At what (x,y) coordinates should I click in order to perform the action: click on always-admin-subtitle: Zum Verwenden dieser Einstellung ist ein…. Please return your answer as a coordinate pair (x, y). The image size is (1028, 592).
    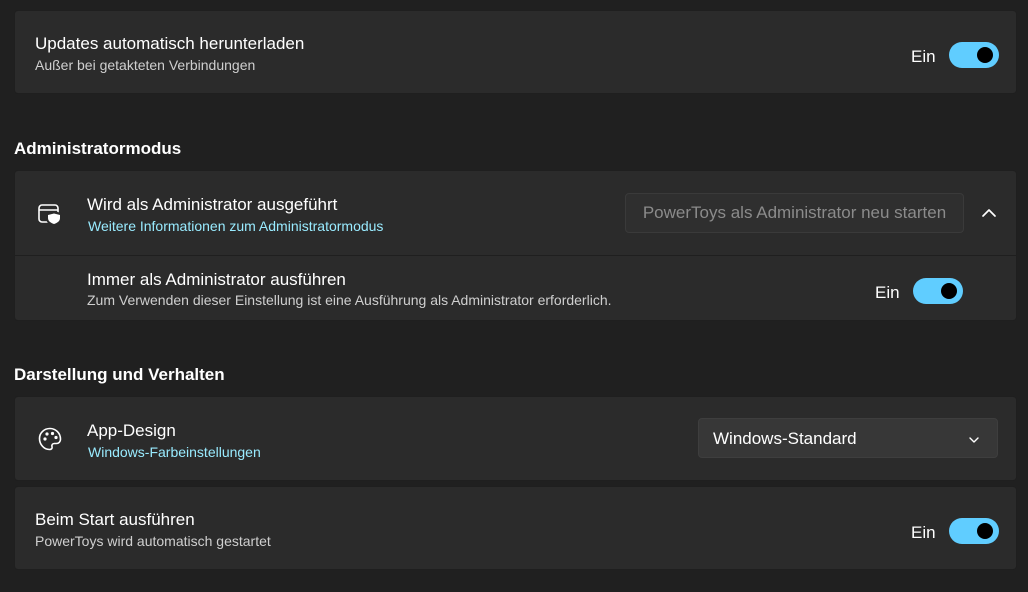
    Looking at the image, I should click on (349, 300).